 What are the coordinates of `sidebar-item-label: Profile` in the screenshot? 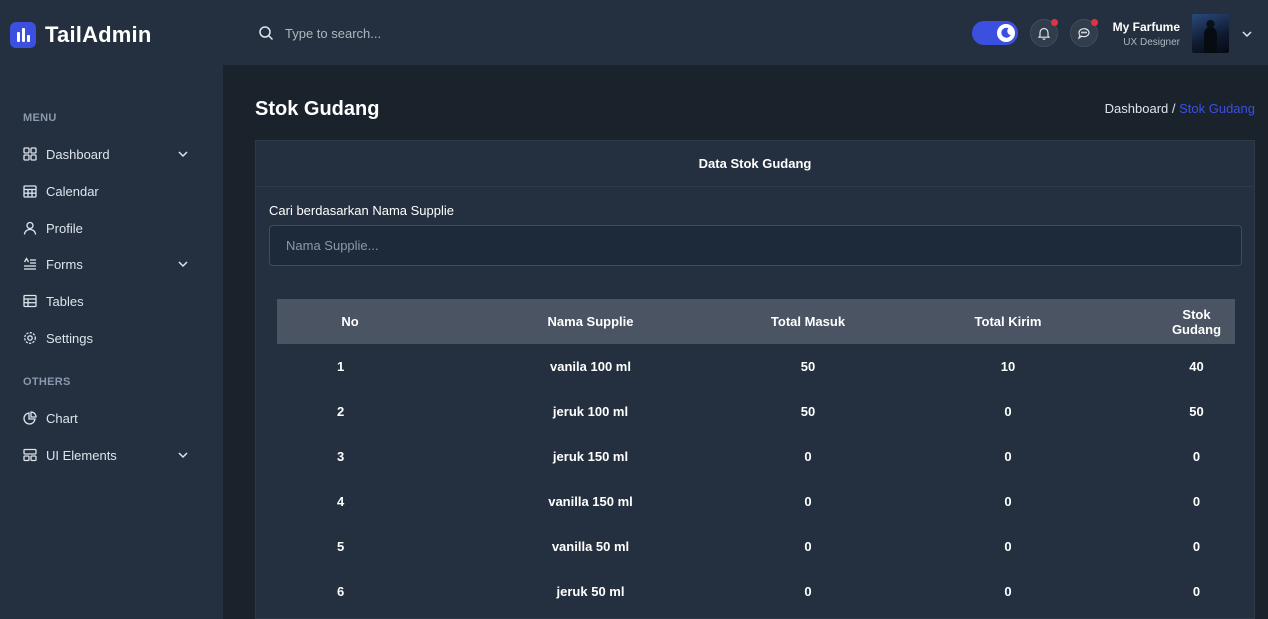 It's located at (64, 228).